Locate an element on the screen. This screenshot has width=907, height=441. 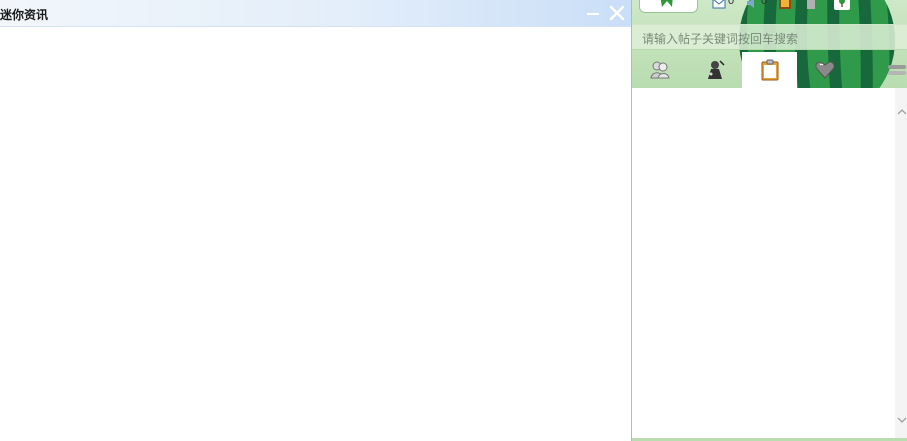
scroll-up-icon is located at coordinates (902, 109).